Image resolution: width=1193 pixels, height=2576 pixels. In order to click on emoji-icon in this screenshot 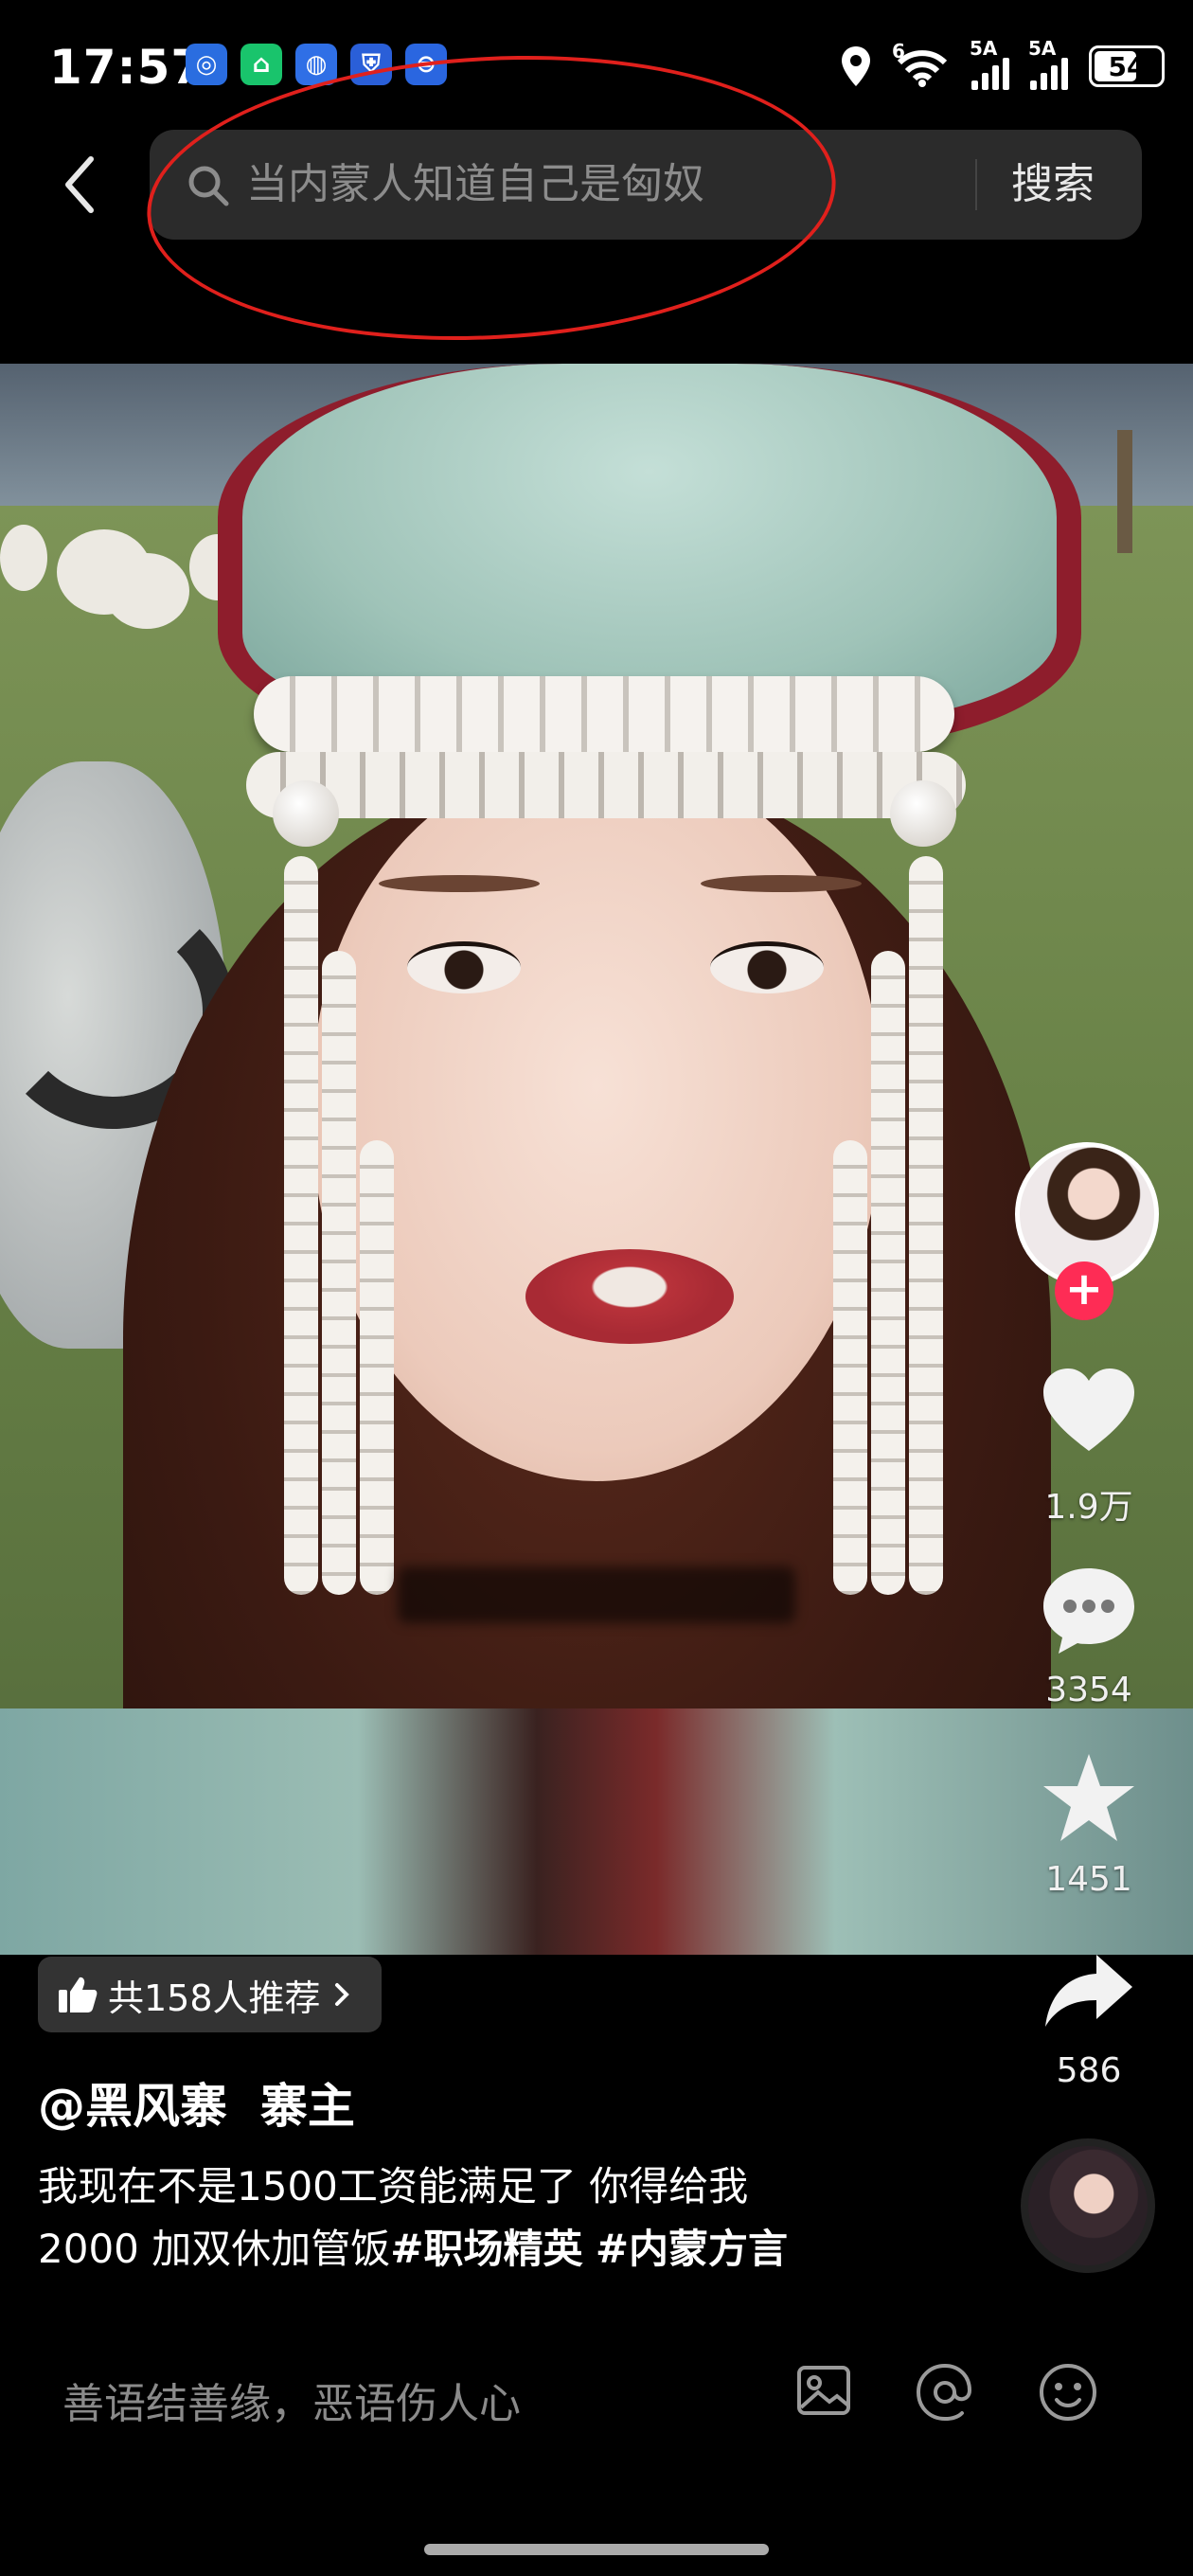, I will do `click(1068, 2392)`.